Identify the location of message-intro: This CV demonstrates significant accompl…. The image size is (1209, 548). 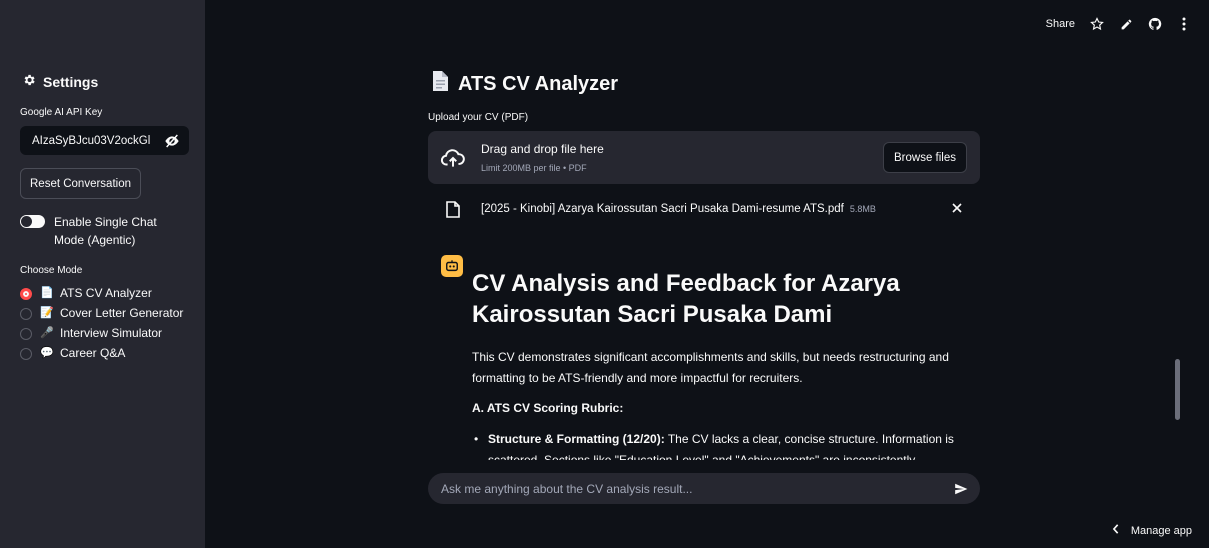
(710, 367).